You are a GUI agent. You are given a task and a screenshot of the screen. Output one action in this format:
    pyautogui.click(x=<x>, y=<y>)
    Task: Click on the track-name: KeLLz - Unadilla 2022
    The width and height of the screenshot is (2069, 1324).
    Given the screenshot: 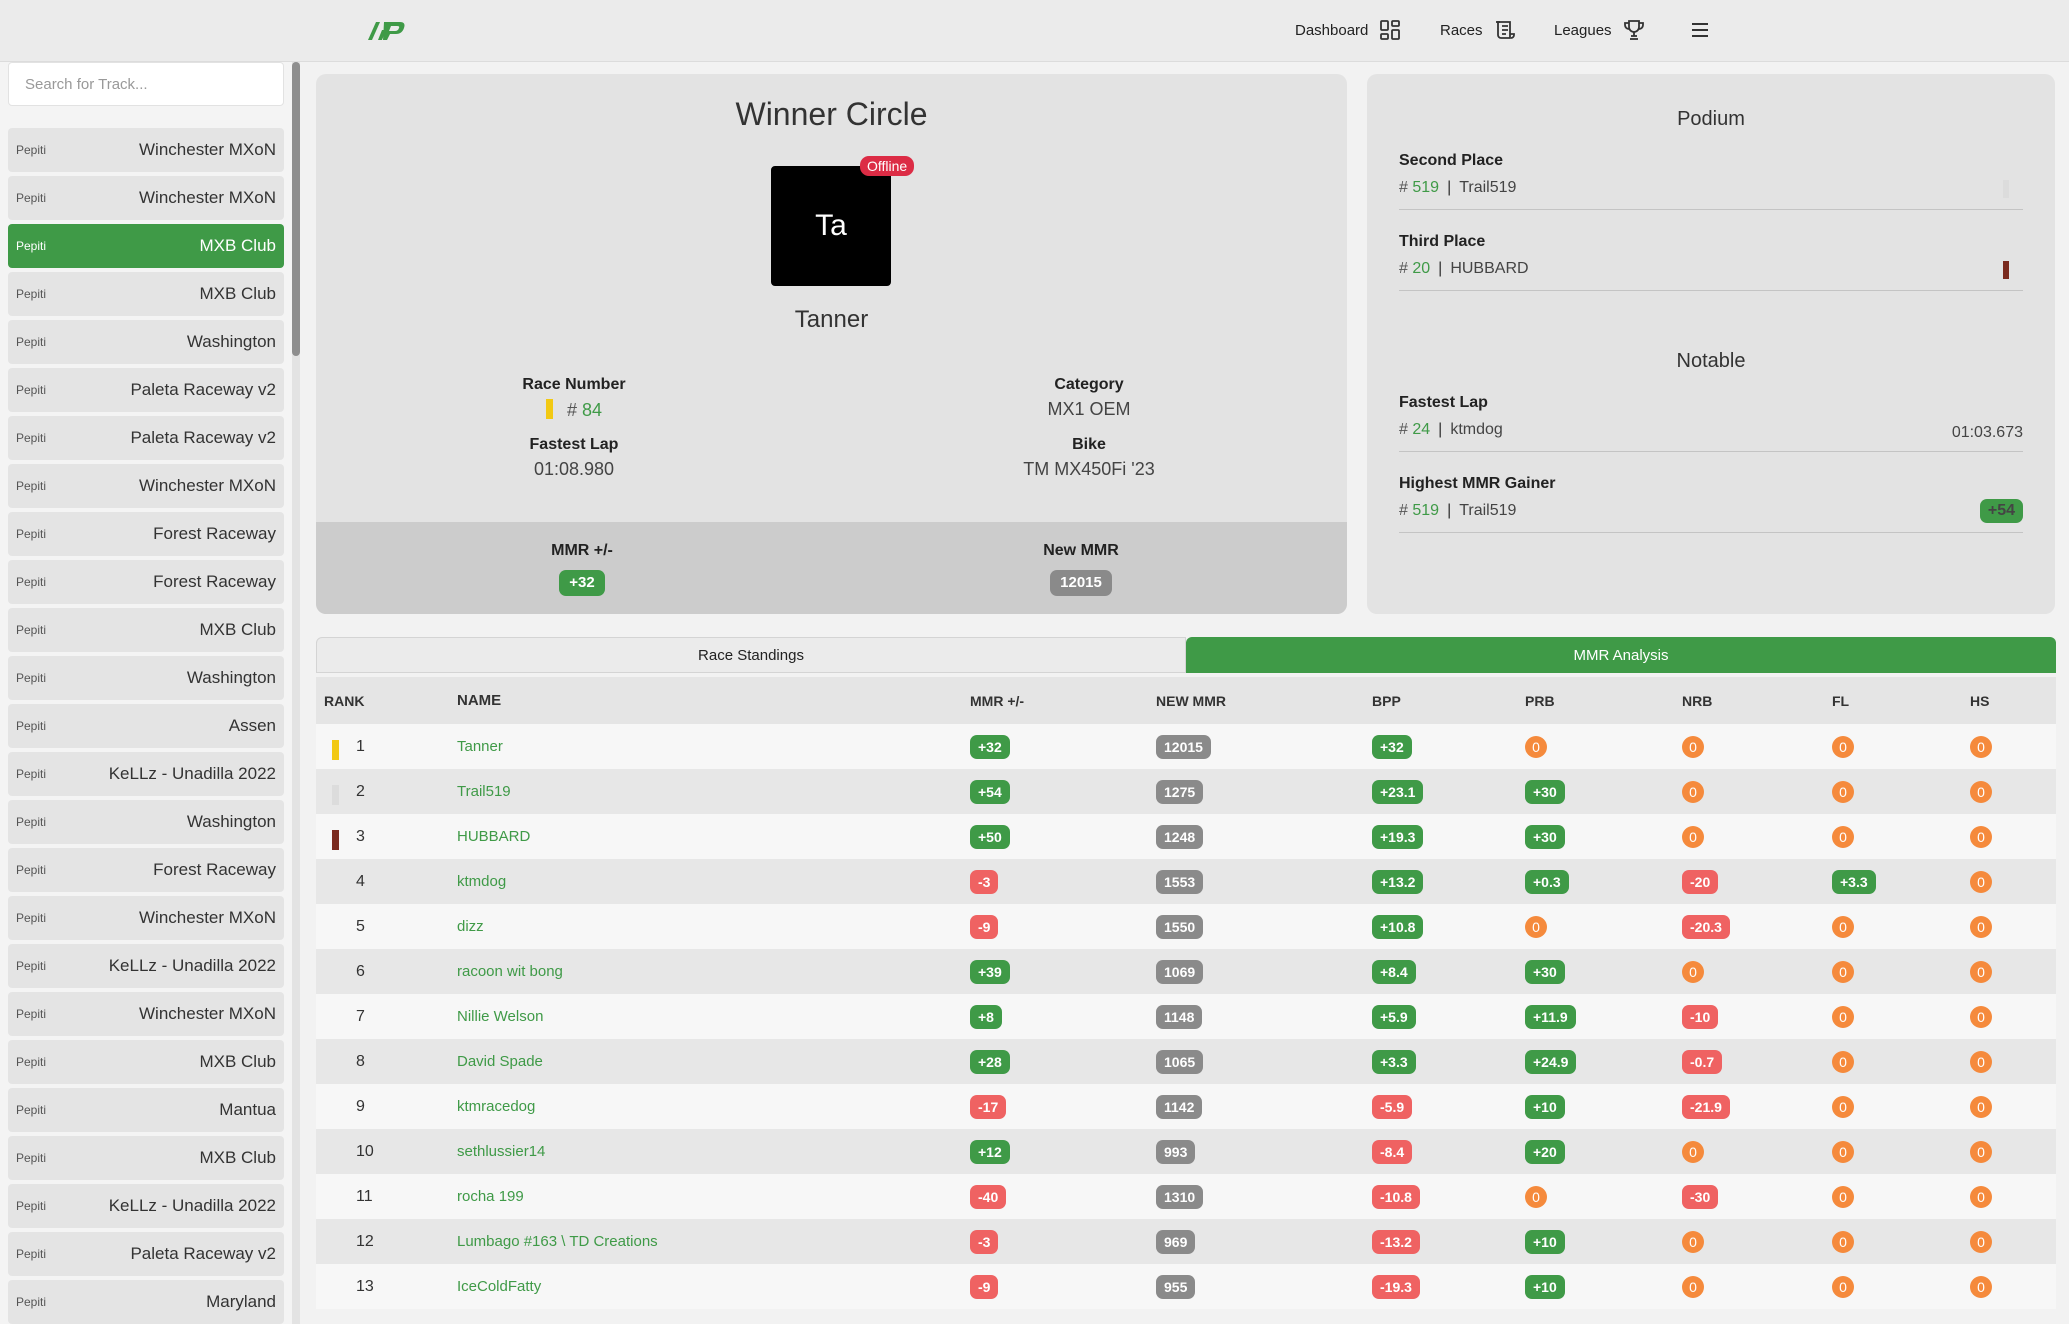 What is the action you would take?
    pyautogui.click(x=192, y=773)
    